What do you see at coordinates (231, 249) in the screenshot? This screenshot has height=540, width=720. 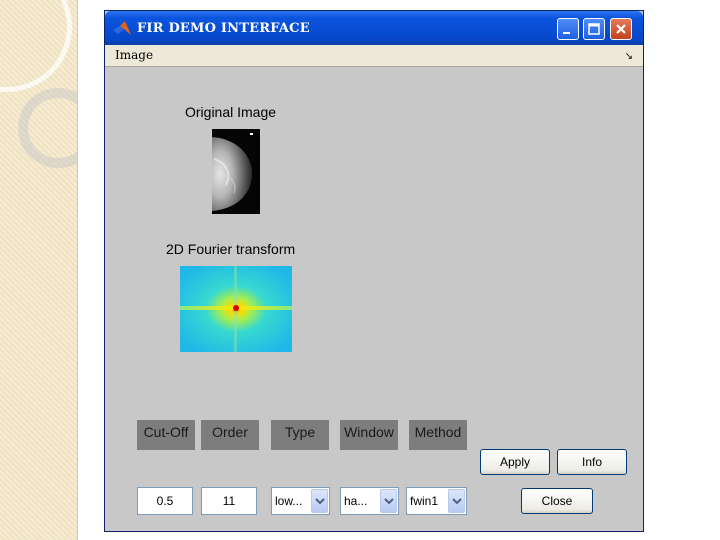 I see `fourier-transform-label: 2D Fourier transform` at bounding box center [231, 249].